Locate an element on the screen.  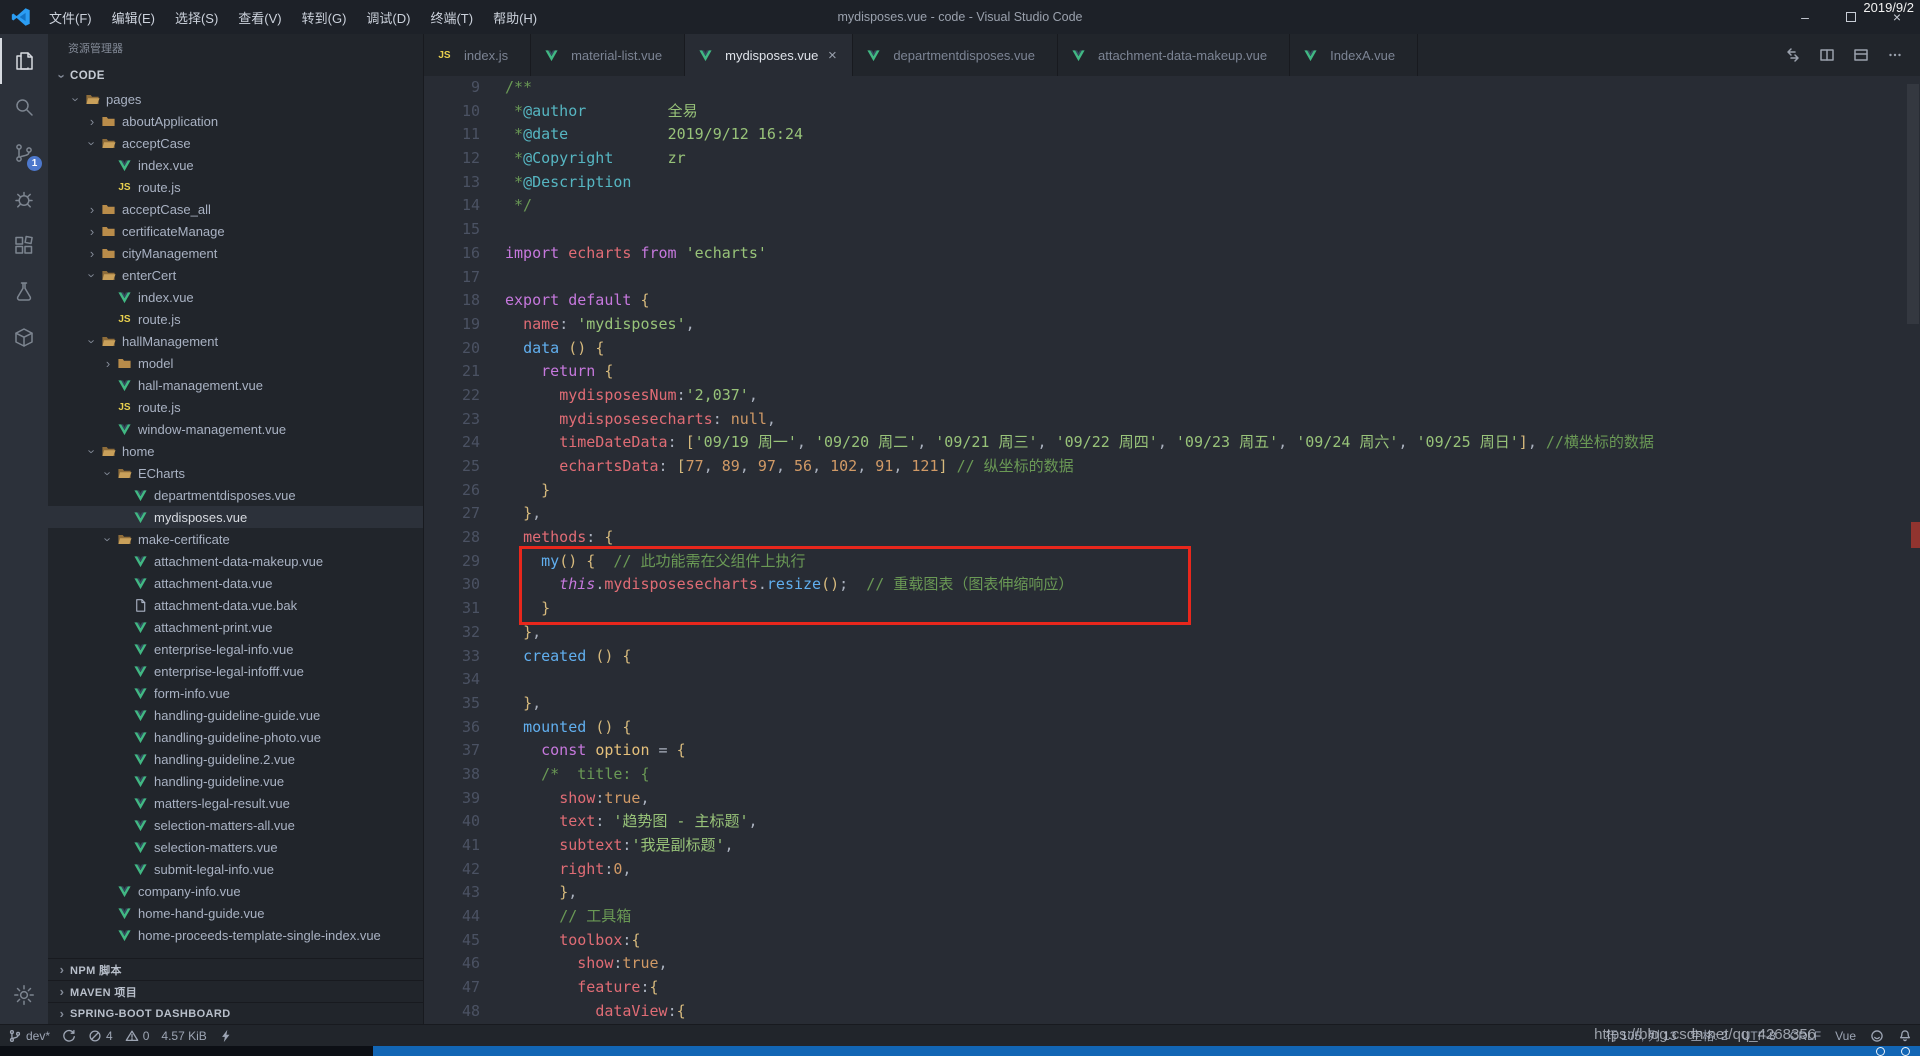
code-line: 17 is located at coordinates (1172, 278).